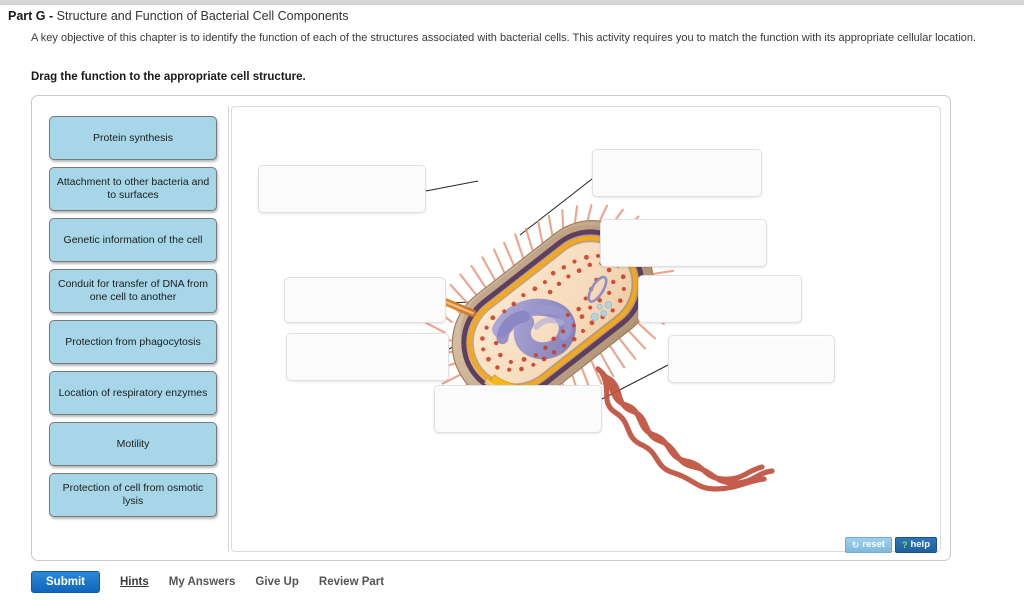 Image resolution: width=1024 pixels, height=601 pixels. Describe the element at coordinates (351, 582) in the screenshot. I see `review-part-link: Review Part` at that location.